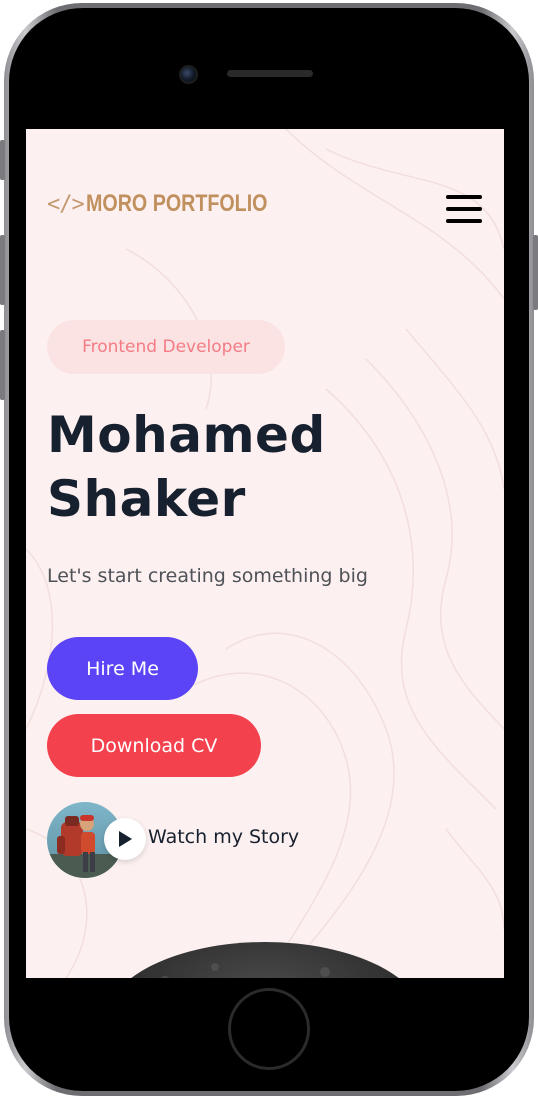  Describe the element at coordinates (66, 204) in the screenshot. I see `code-brackets-icon: </>` at that location.